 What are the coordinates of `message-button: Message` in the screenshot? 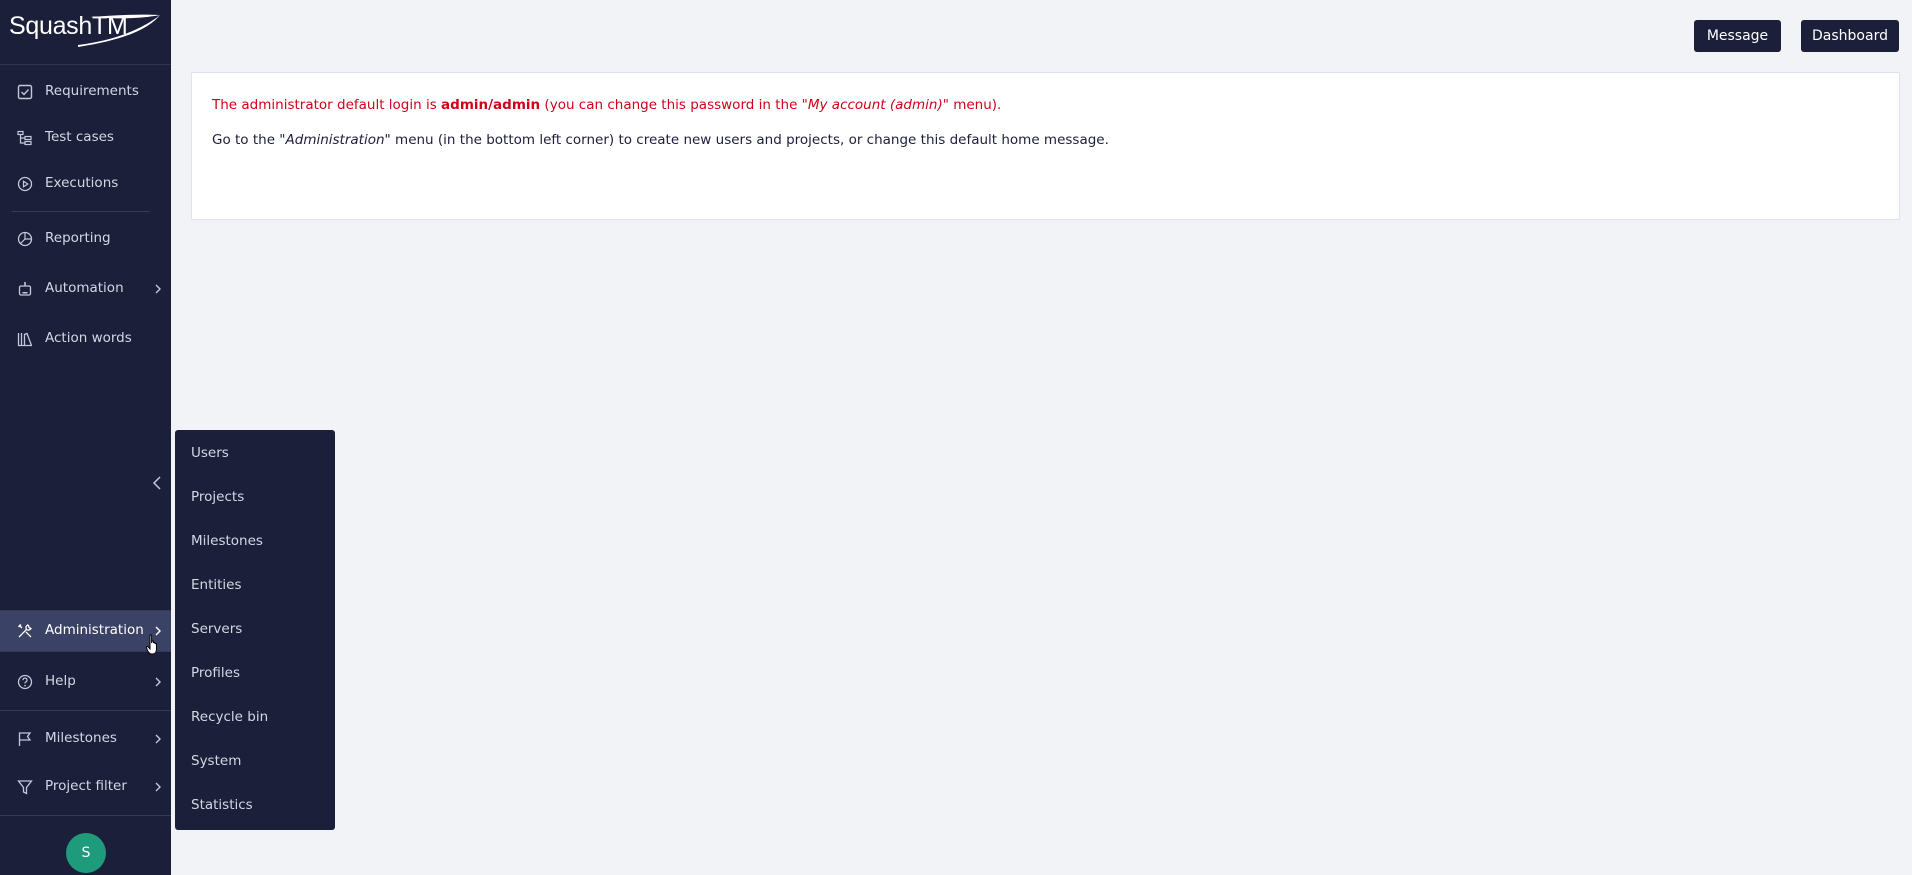 It's located at (1737, 36).